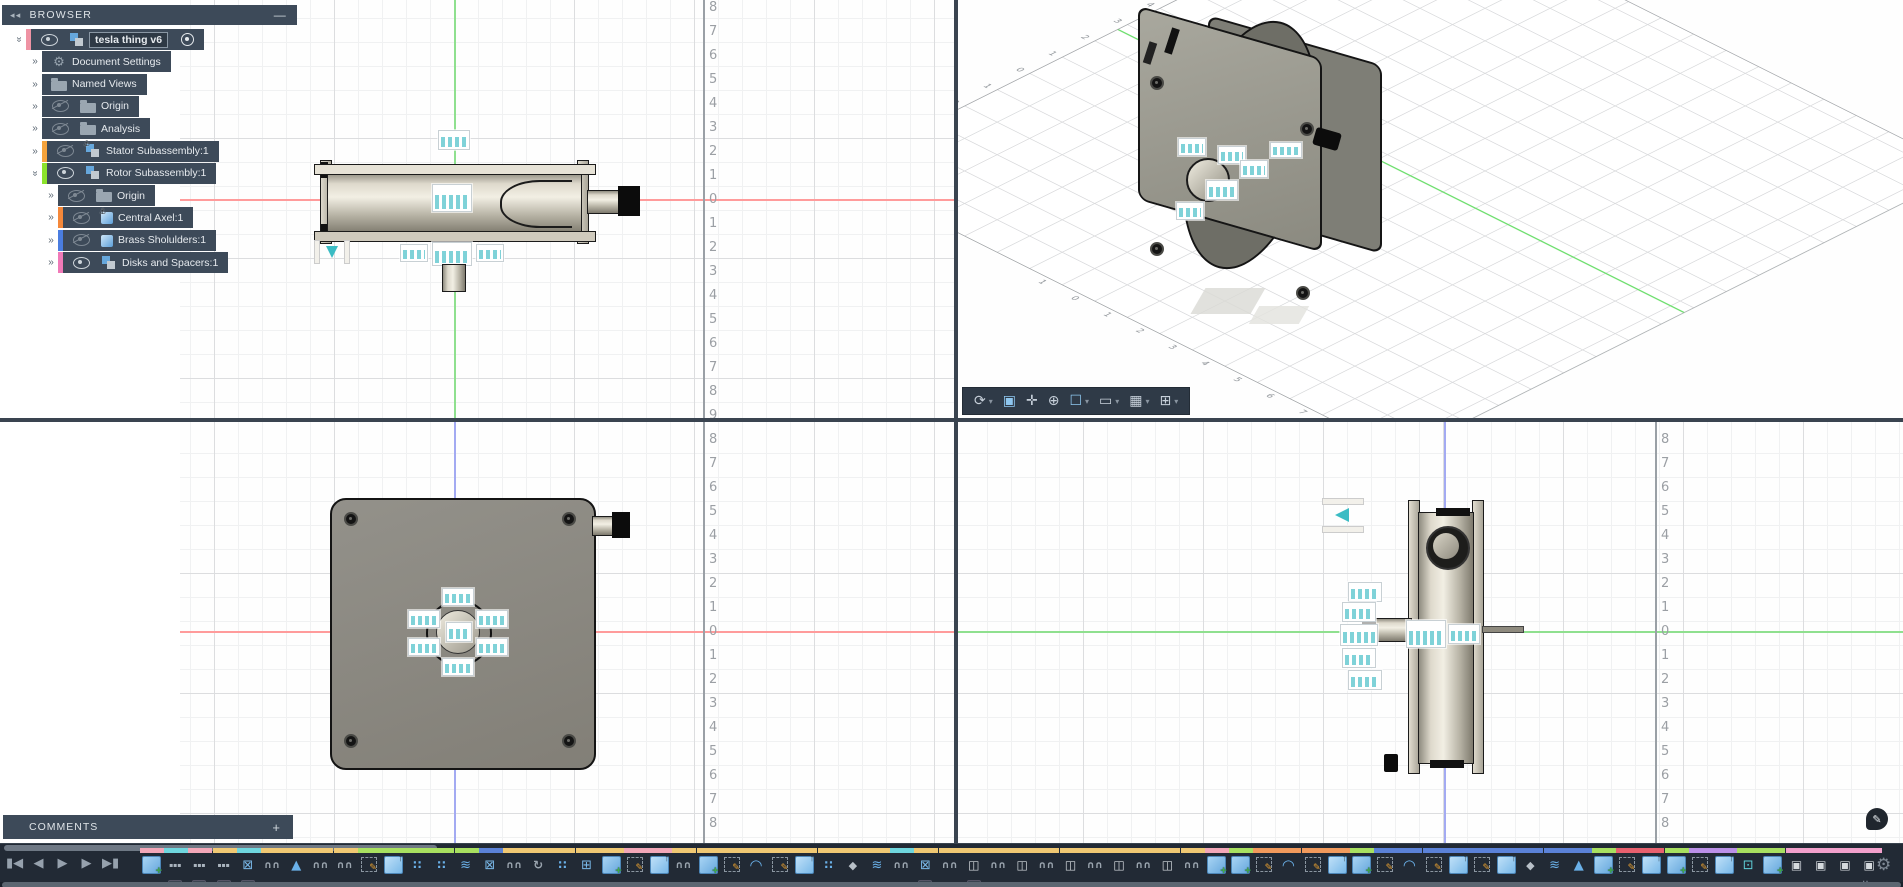 This screenshot has height=887, width=1903. What do you see at coordinates (86, 863) in the screenshot?
I see `step-forward-button: ▶` at bounding box center [86, 863].